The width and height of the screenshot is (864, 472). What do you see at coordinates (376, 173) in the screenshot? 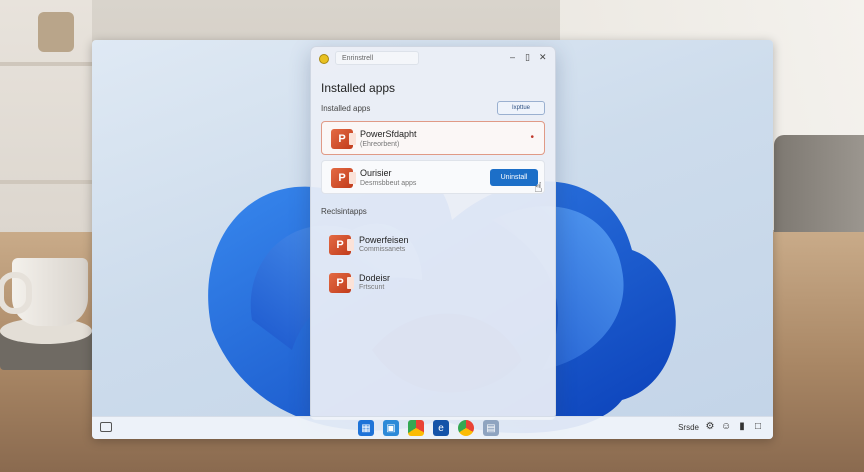
I see `app-name: Ourisier` at bounding box center [376, 173].